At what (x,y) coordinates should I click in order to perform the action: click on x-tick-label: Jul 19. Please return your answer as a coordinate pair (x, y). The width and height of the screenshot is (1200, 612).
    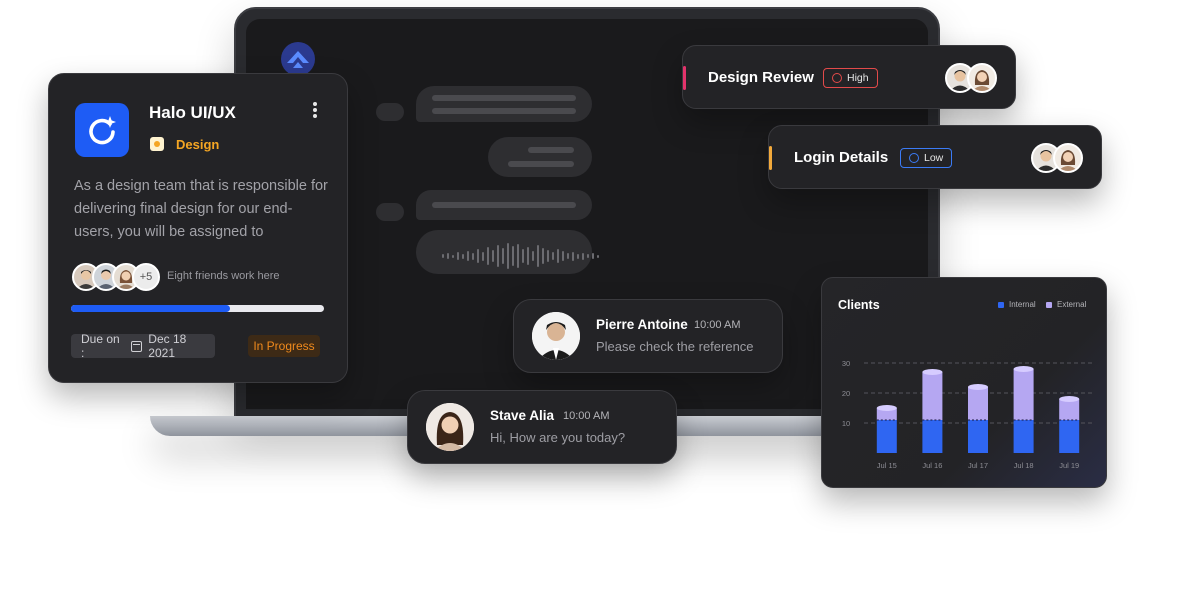
    Looking at the image, I should click on (1069, 465).